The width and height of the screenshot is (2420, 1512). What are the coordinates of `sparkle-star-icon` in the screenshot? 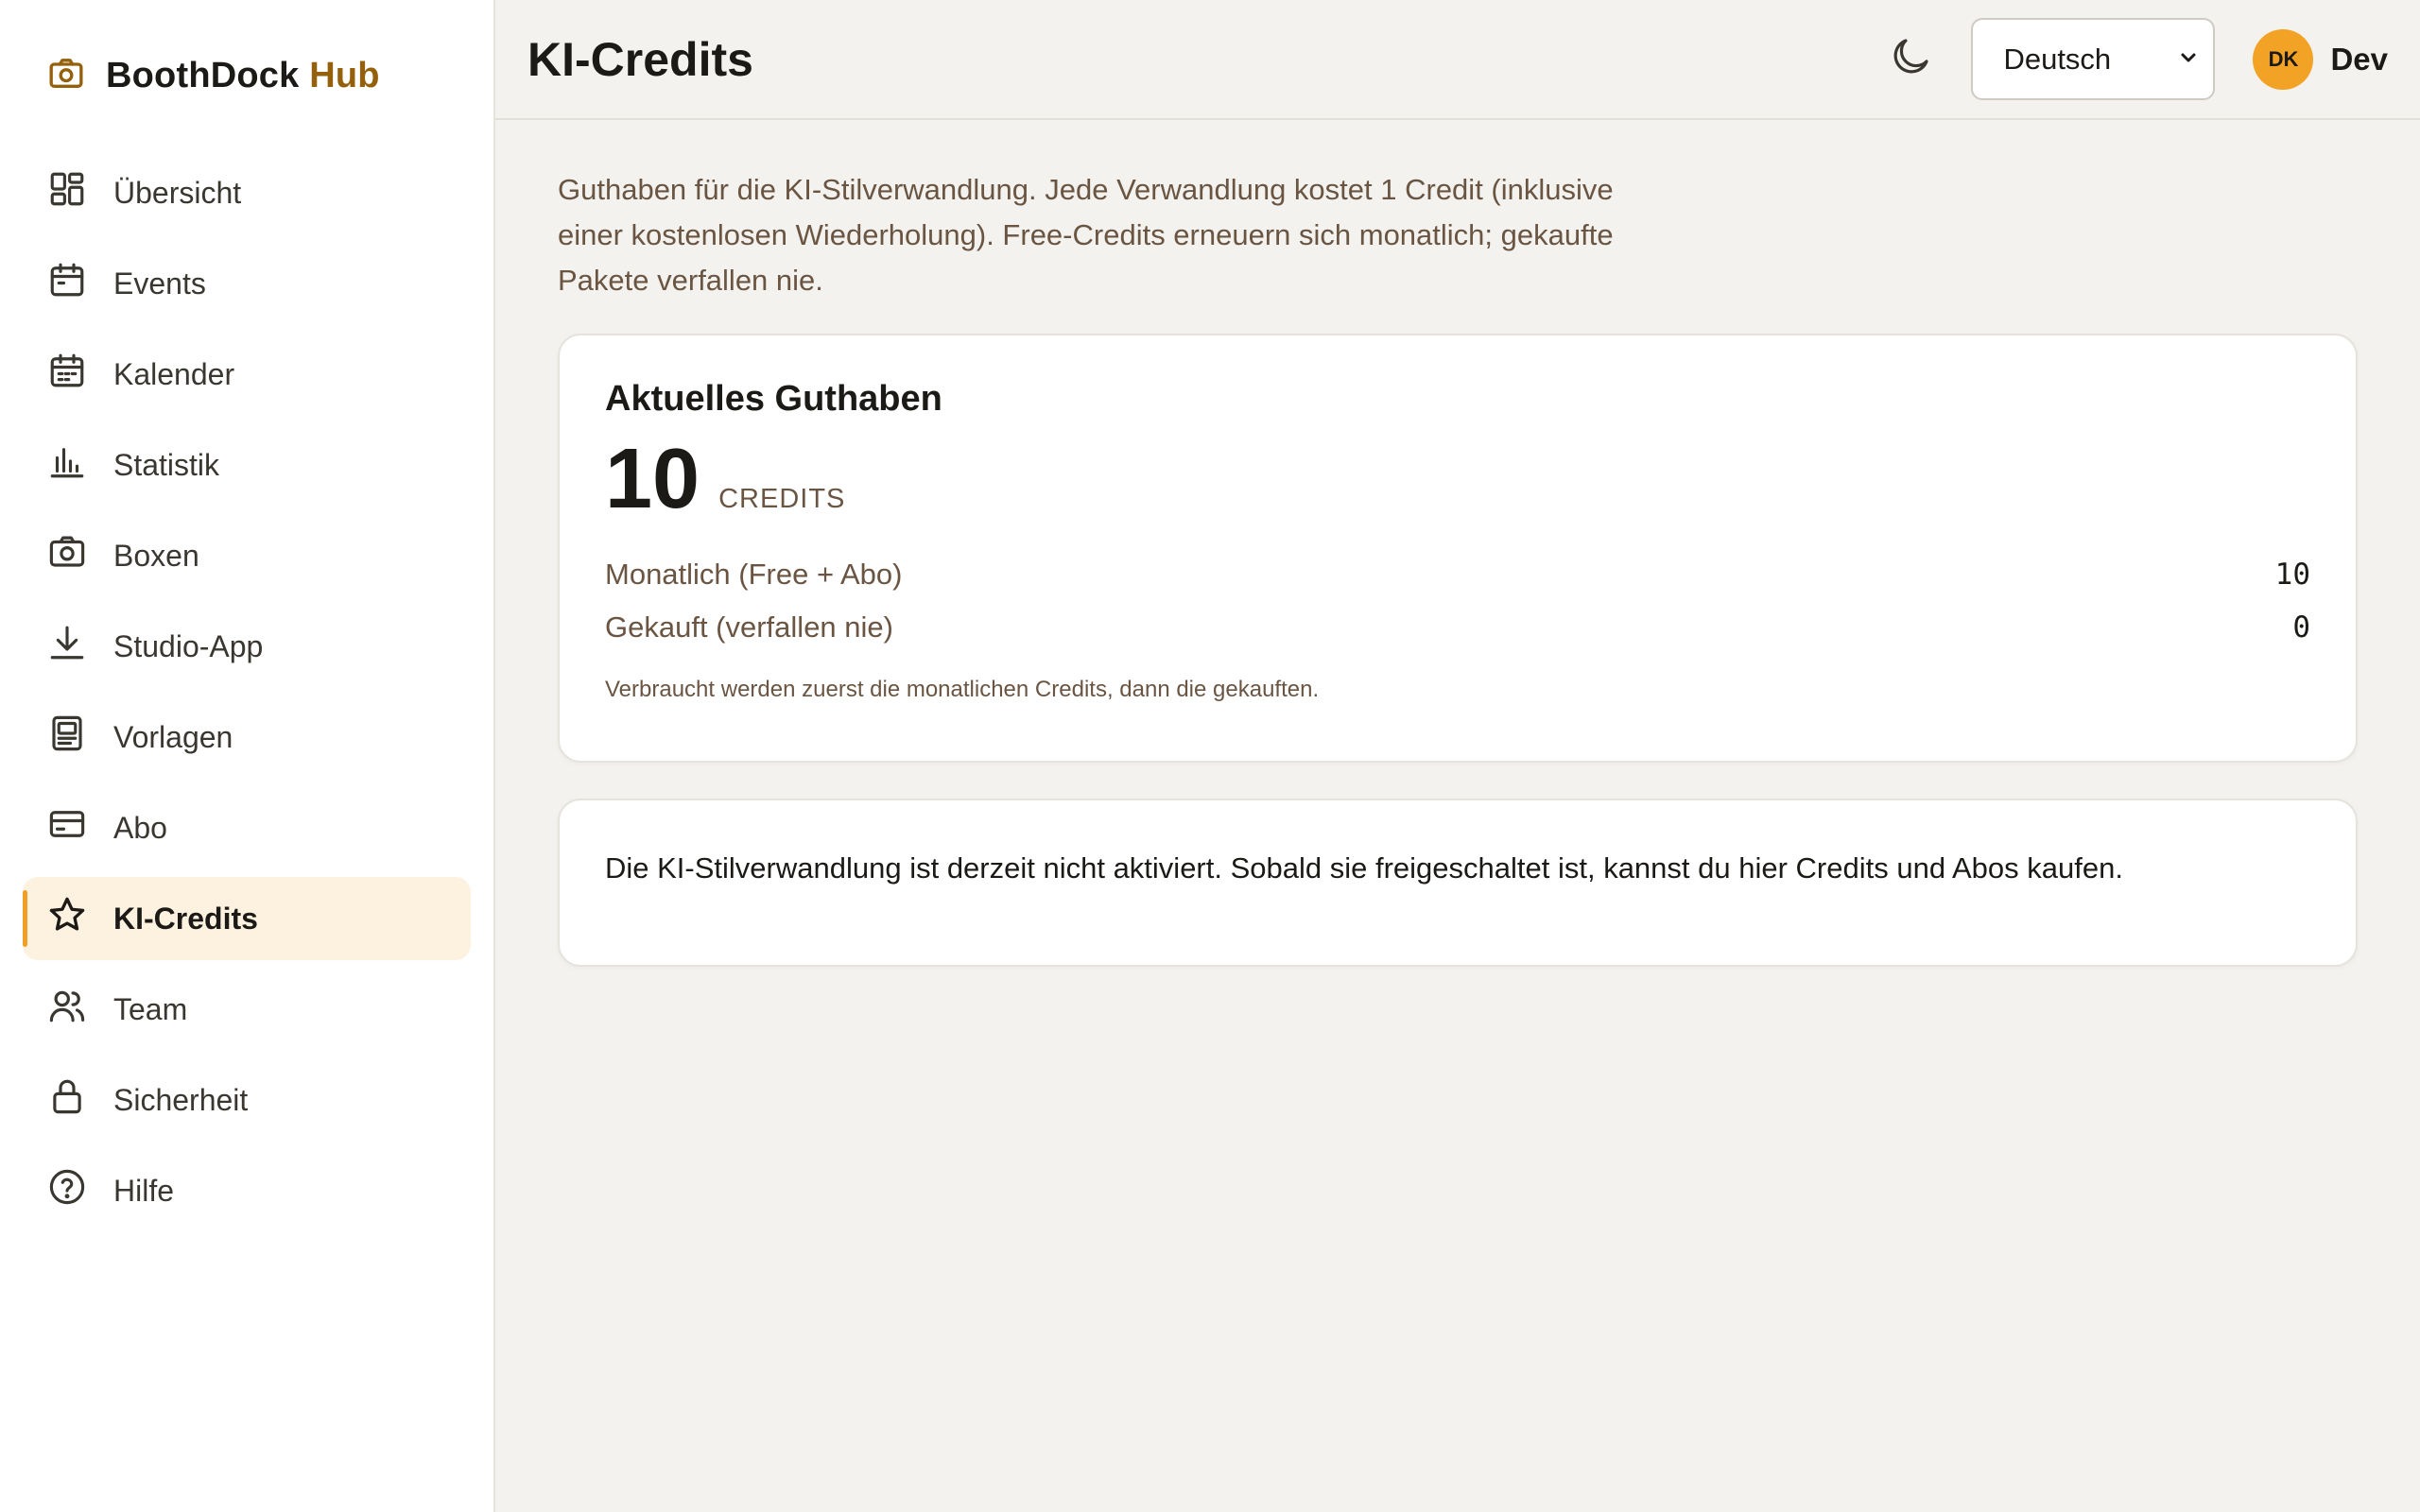 It's located at (67, 918).